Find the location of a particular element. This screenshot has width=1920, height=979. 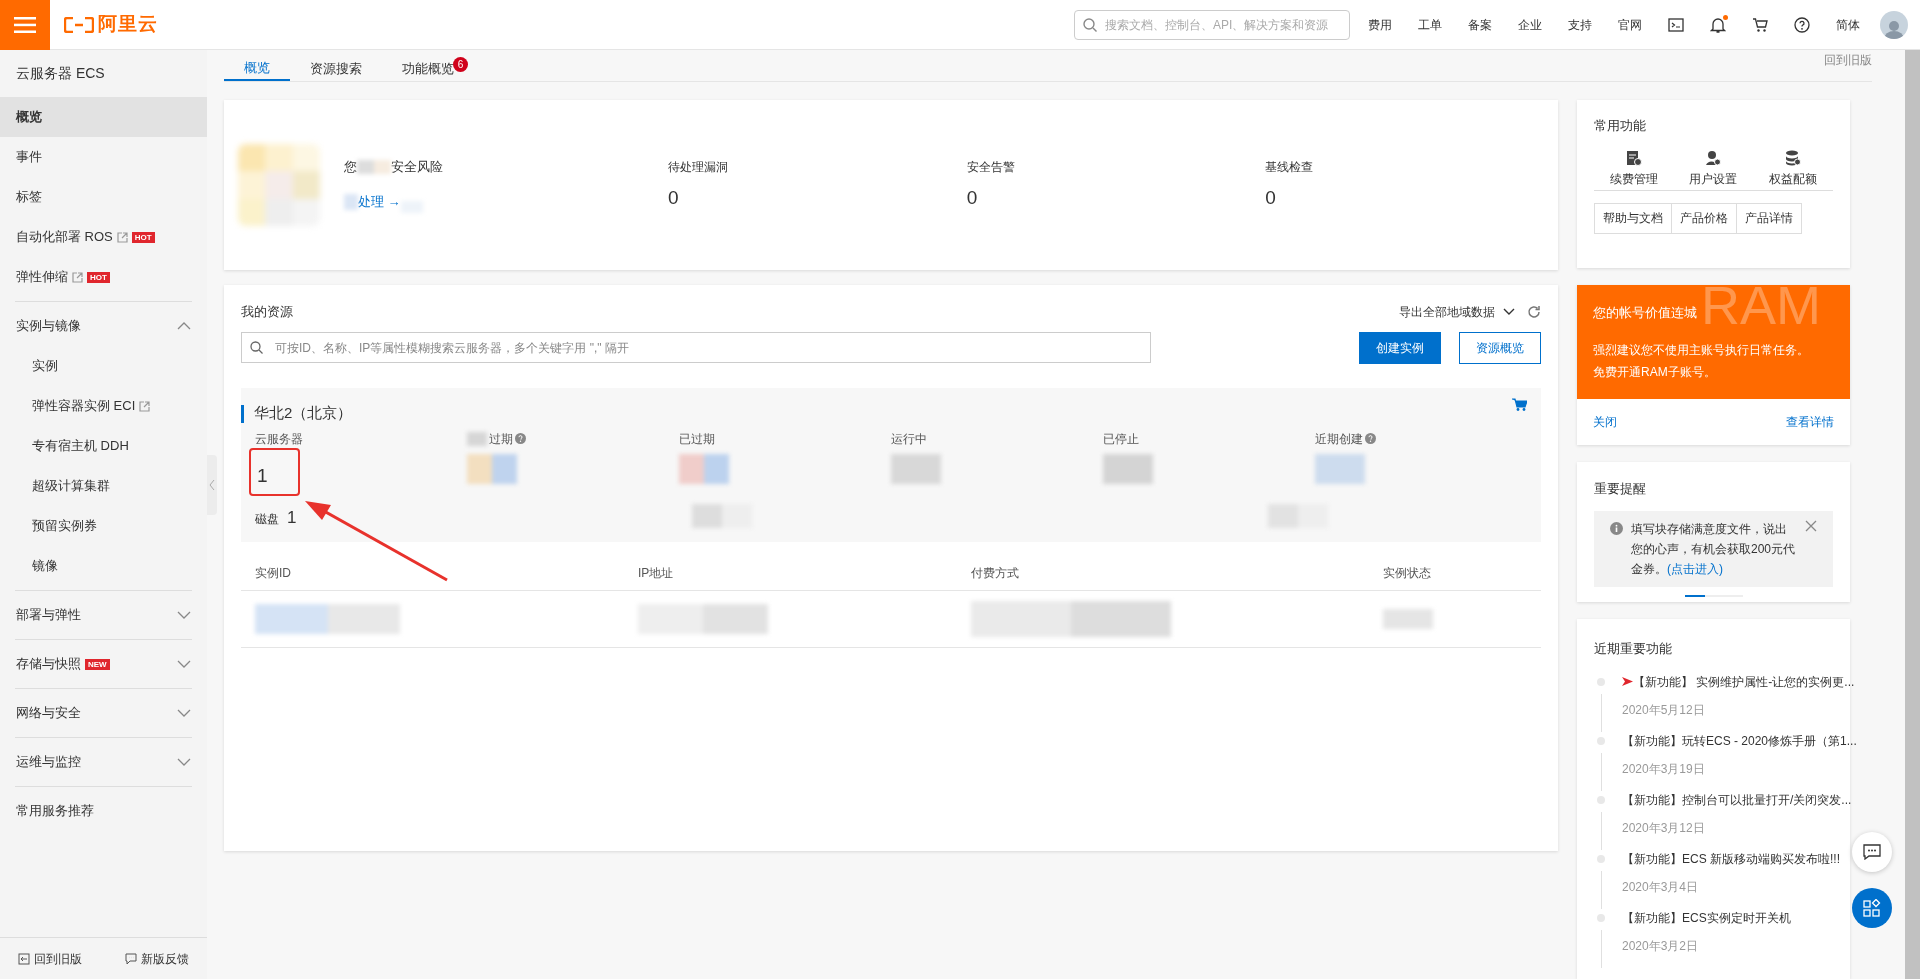

stat-label: 运行中 is located at coordinates (909, 439).